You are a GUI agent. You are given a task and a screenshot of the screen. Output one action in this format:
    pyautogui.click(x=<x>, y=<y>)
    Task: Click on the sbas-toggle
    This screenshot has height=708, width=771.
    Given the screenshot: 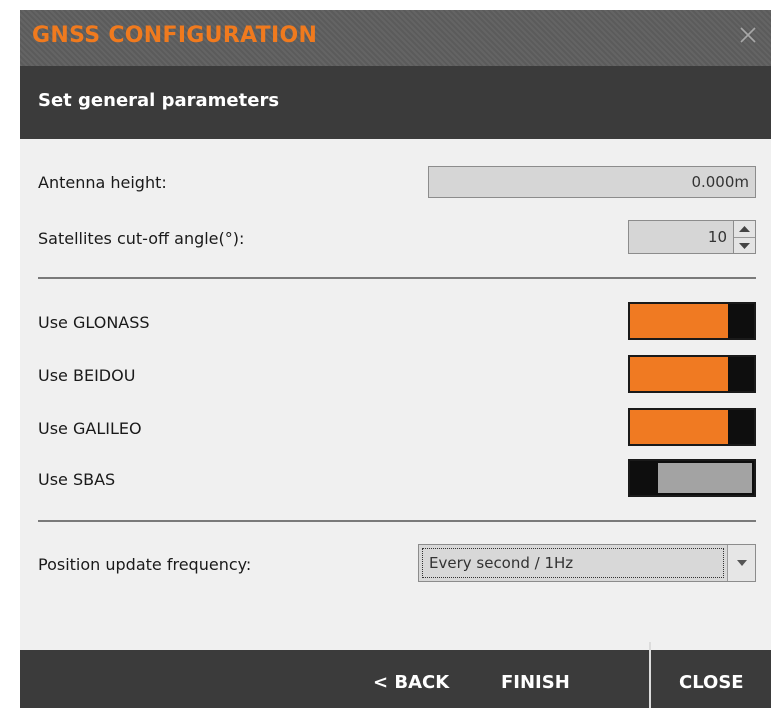 What is the action you would take?
    pyautogui.click(x=692, y=478)
    